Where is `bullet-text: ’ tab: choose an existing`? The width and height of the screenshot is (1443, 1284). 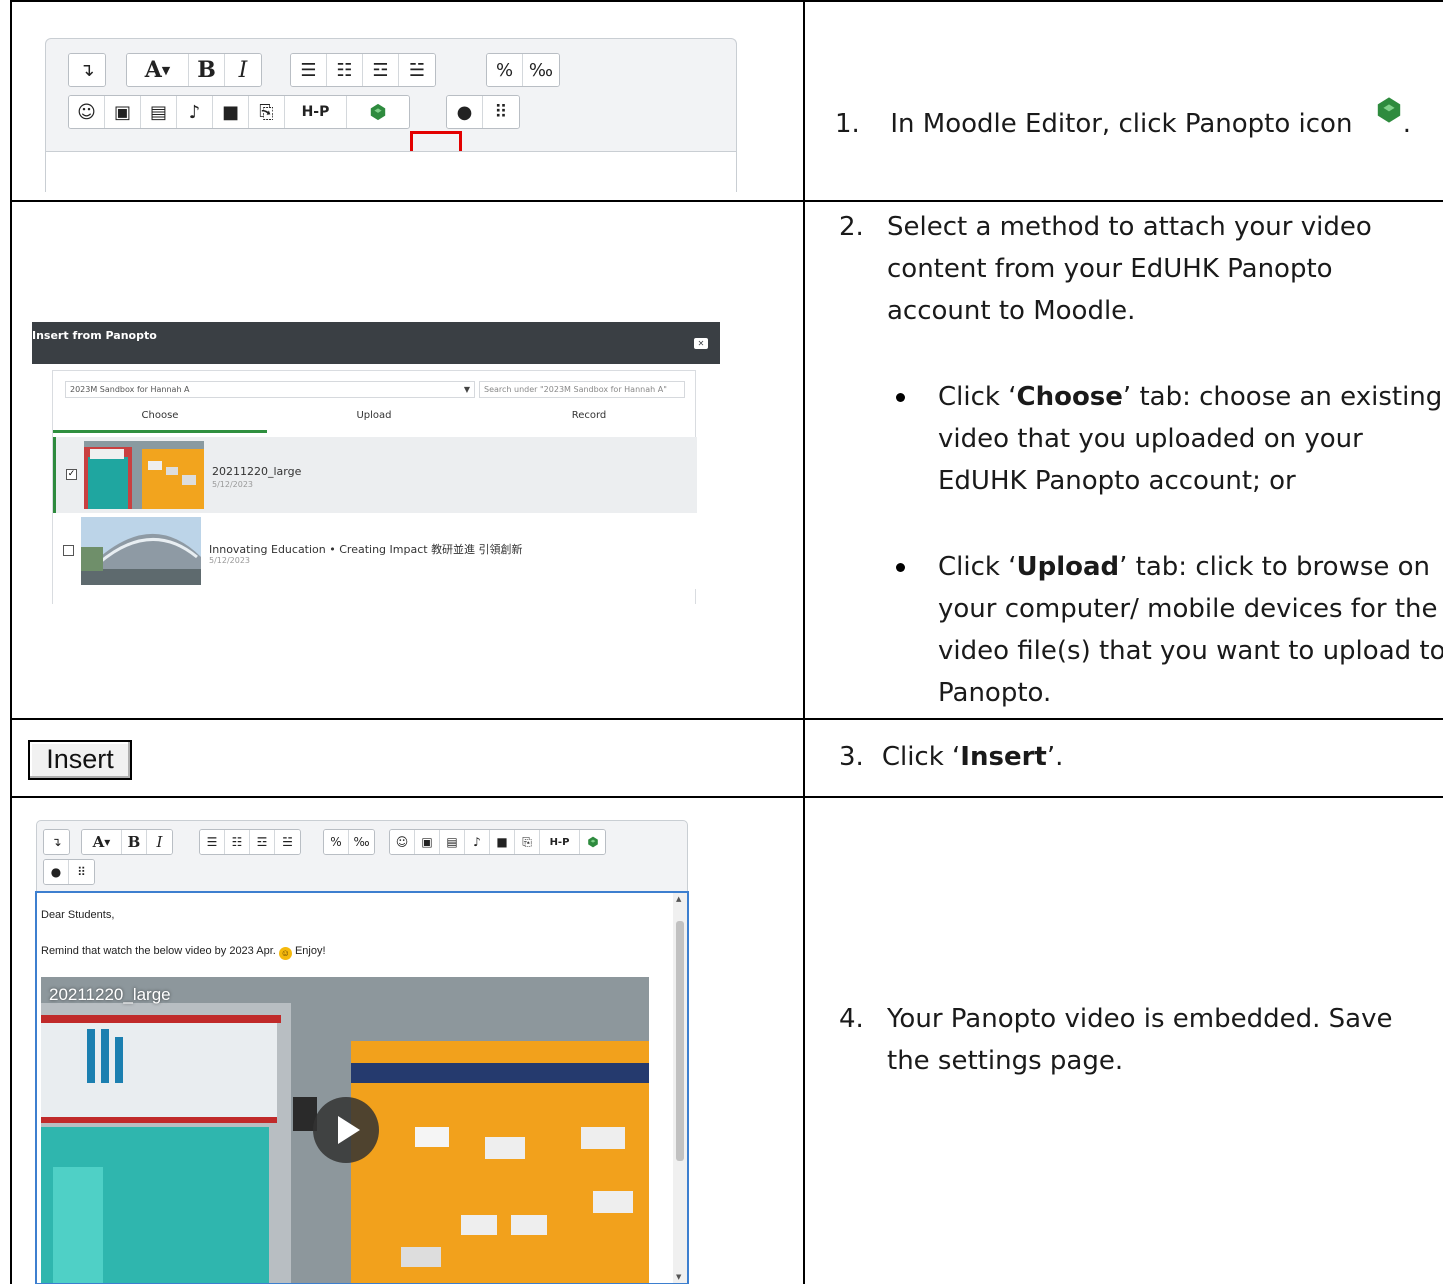
bullet-text: ’ tab: choose an existing is located at coordinates (1282, 397).